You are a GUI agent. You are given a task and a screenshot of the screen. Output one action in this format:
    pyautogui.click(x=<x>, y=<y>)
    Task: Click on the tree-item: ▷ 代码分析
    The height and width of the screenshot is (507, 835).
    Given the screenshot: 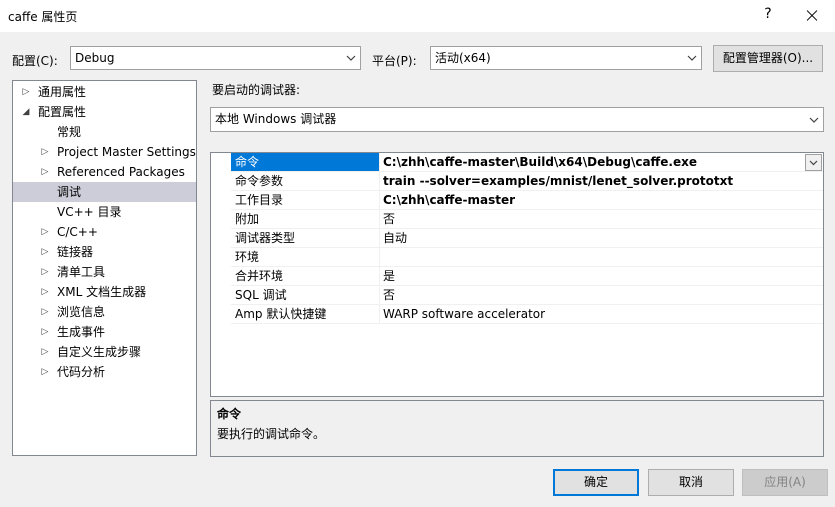 What is the action you would take?
    pyautogui.click(x=104, y=372)
    